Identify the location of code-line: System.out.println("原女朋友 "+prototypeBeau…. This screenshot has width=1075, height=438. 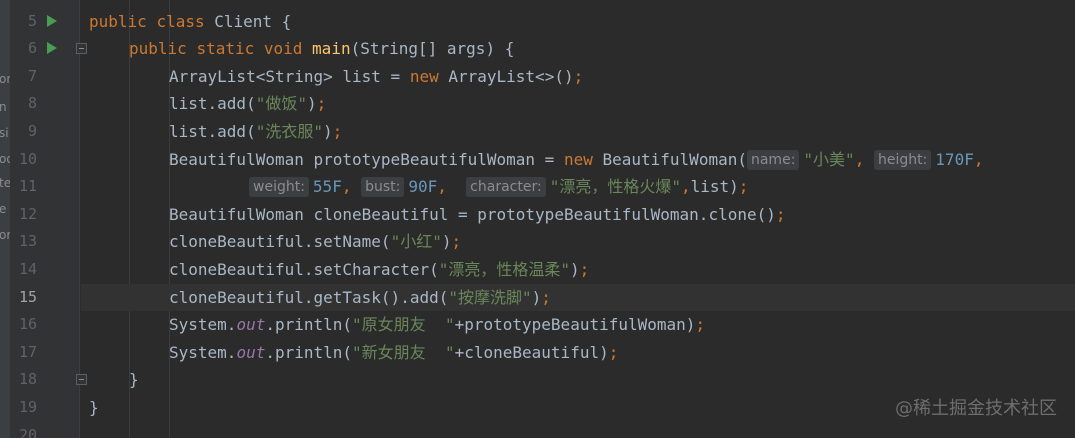
(578, 325).